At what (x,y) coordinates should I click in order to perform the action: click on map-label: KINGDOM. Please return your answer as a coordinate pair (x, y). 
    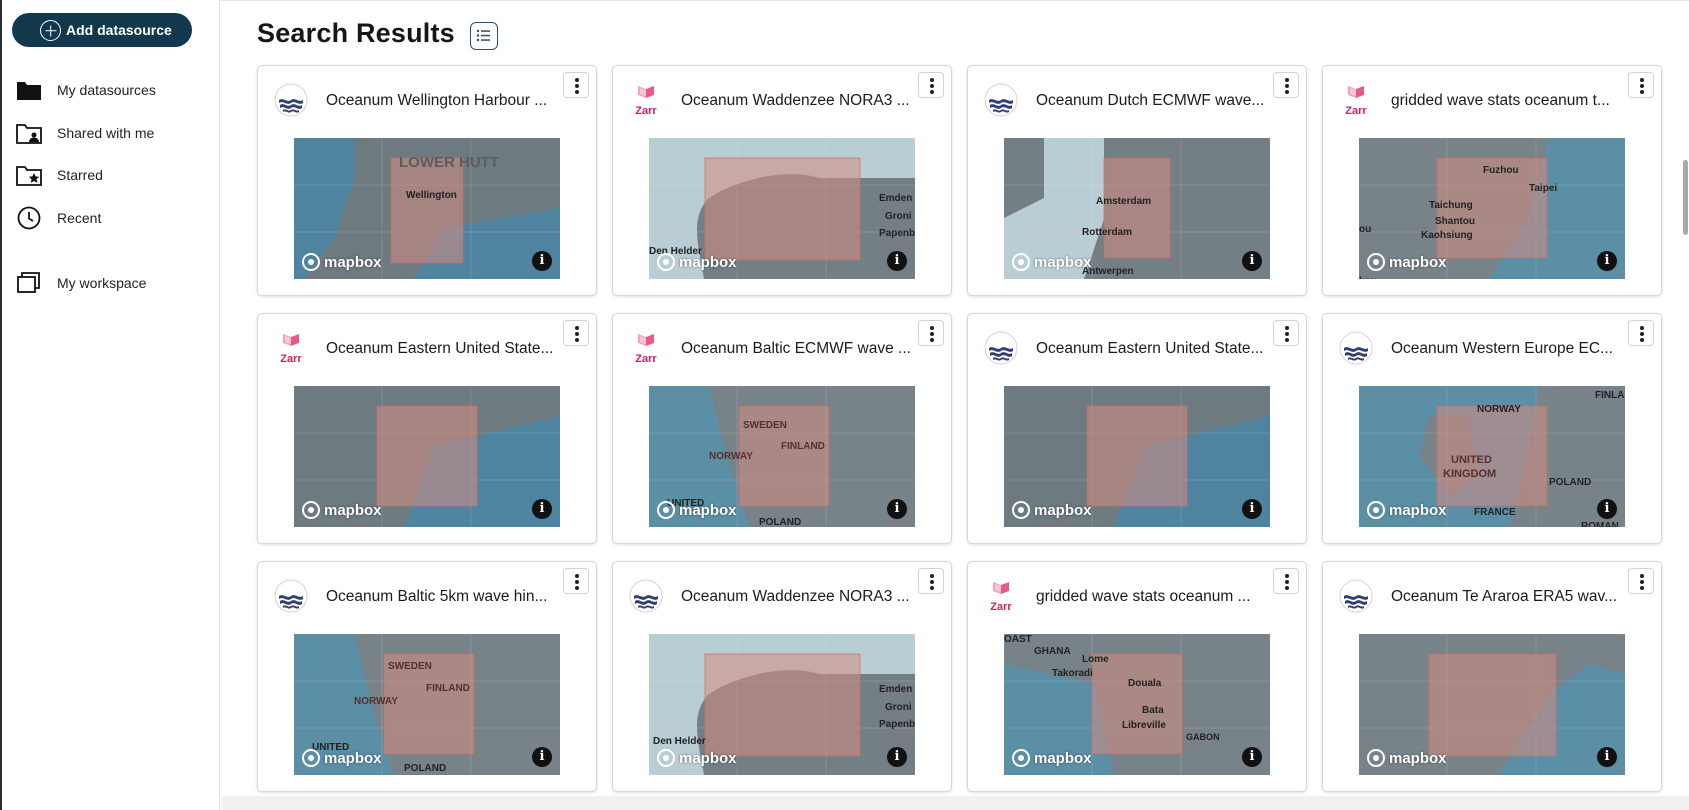
    Looking at the image, I should click on (1470, 474).